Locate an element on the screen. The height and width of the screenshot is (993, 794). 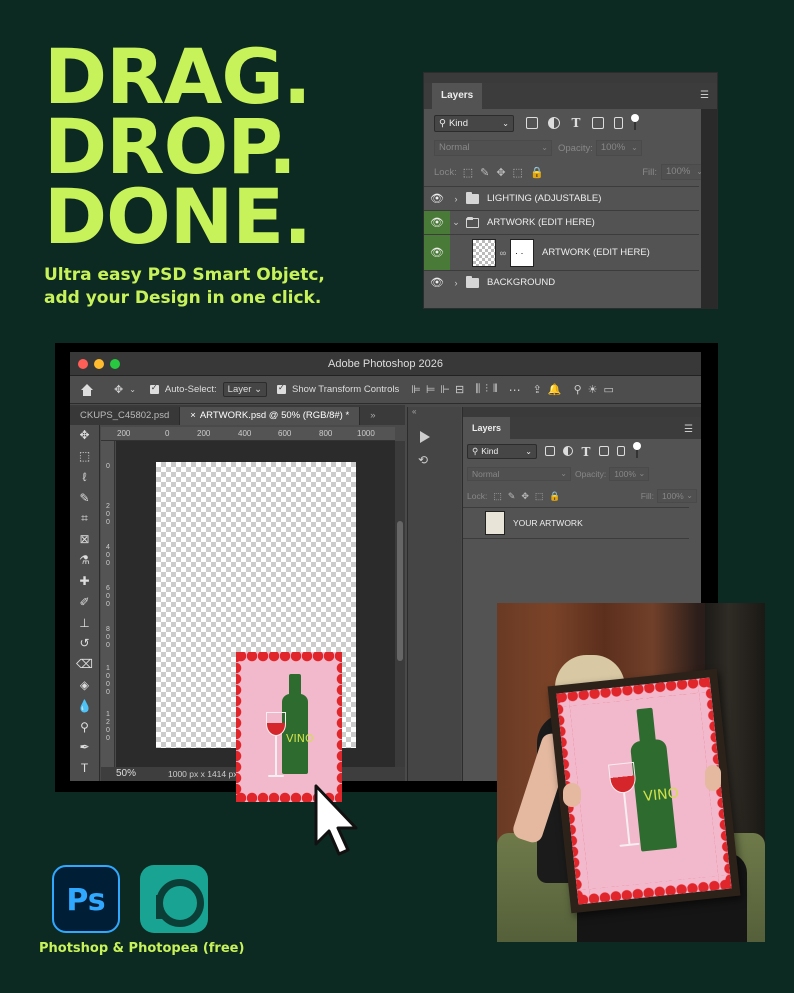
minimize-button is located at coordinates (99, 364).